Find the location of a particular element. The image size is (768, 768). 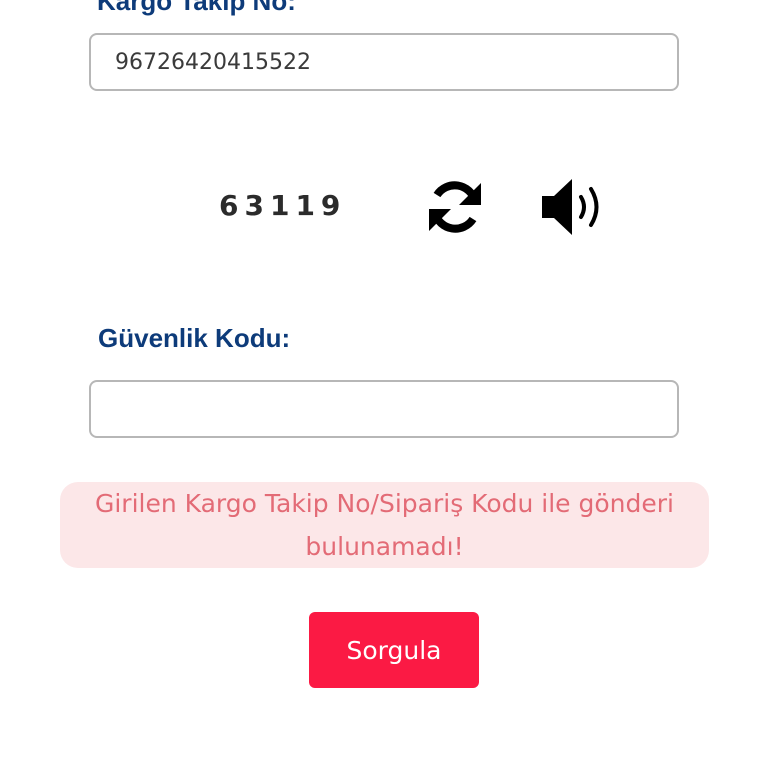

security-code-input is located at coordinates (384, 409).